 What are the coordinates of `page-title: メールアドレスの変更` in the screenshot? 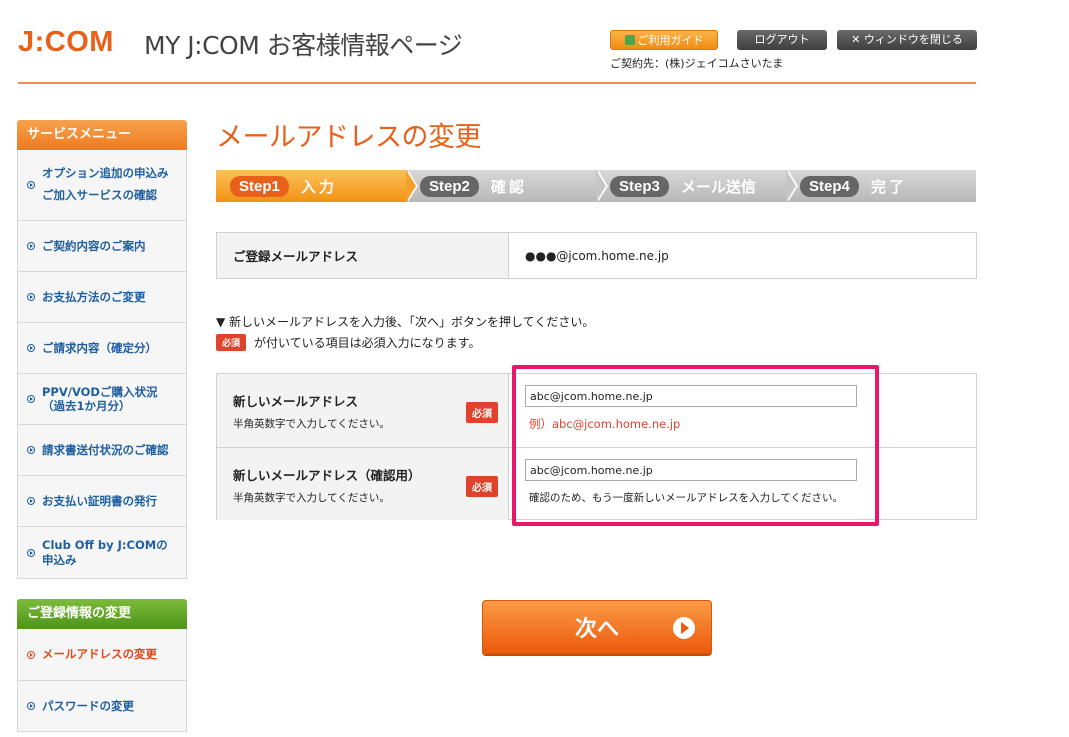 It's located at (349, 137).